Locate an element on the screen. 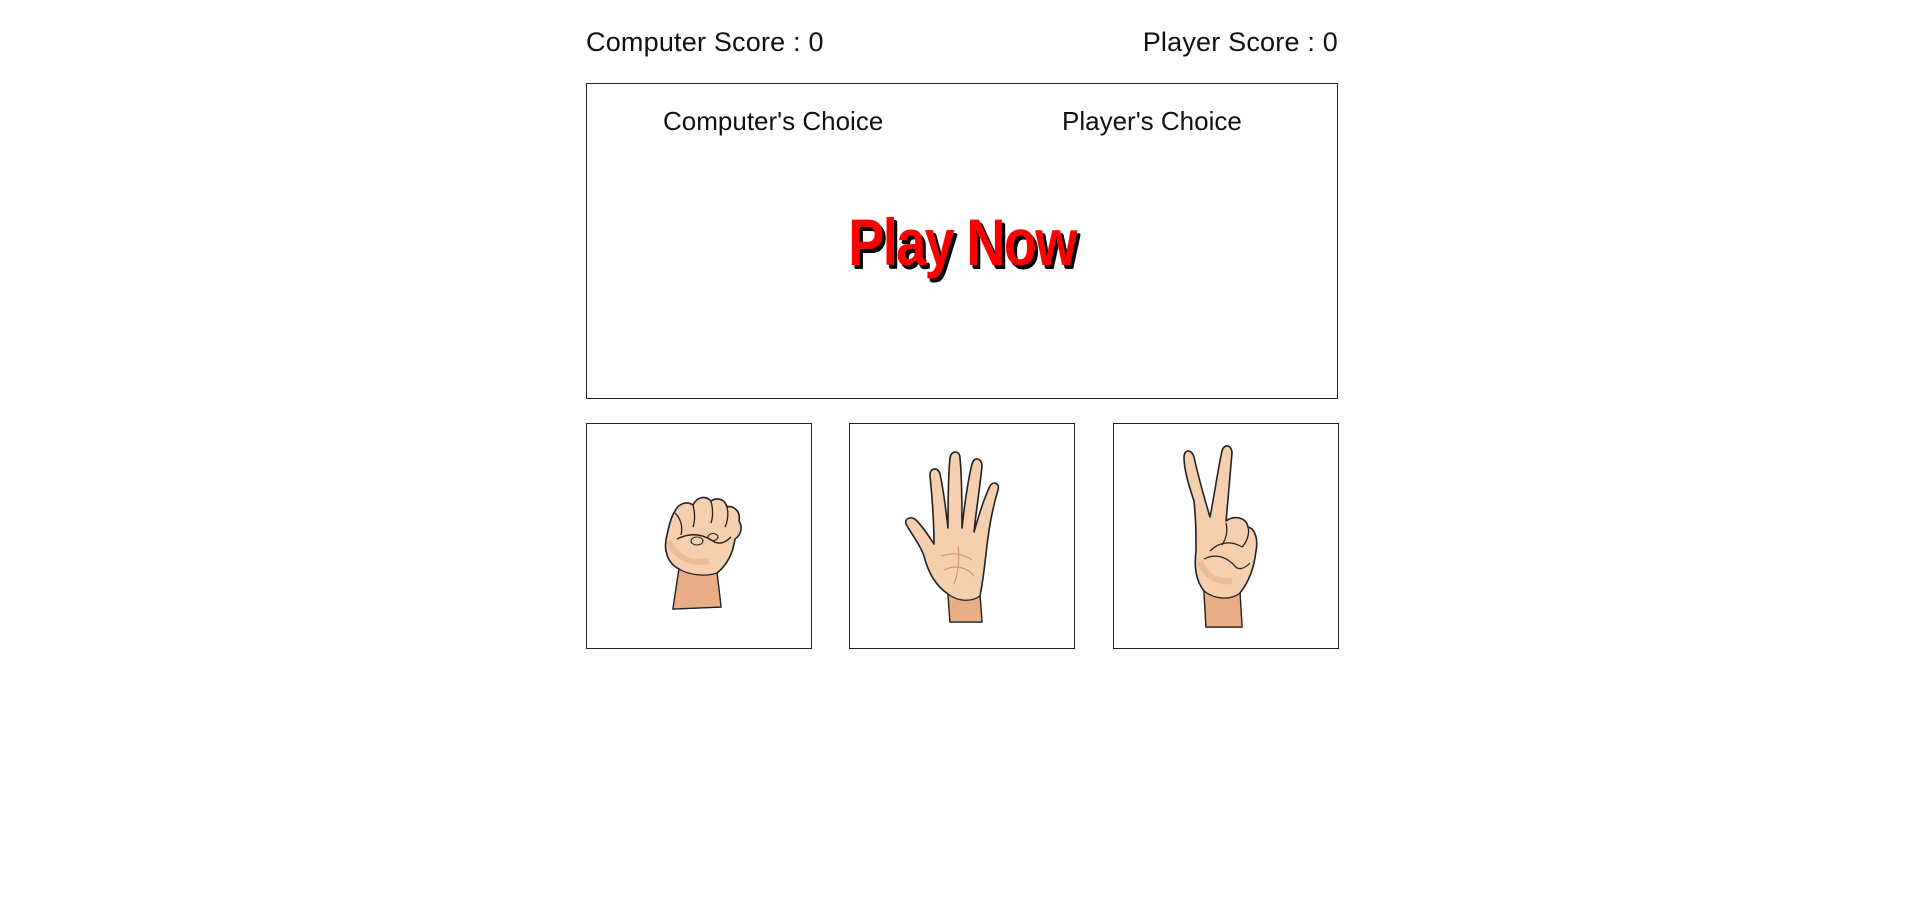 The image size is (1920, 917). scissors-option is located at coordinates (1226, 536).